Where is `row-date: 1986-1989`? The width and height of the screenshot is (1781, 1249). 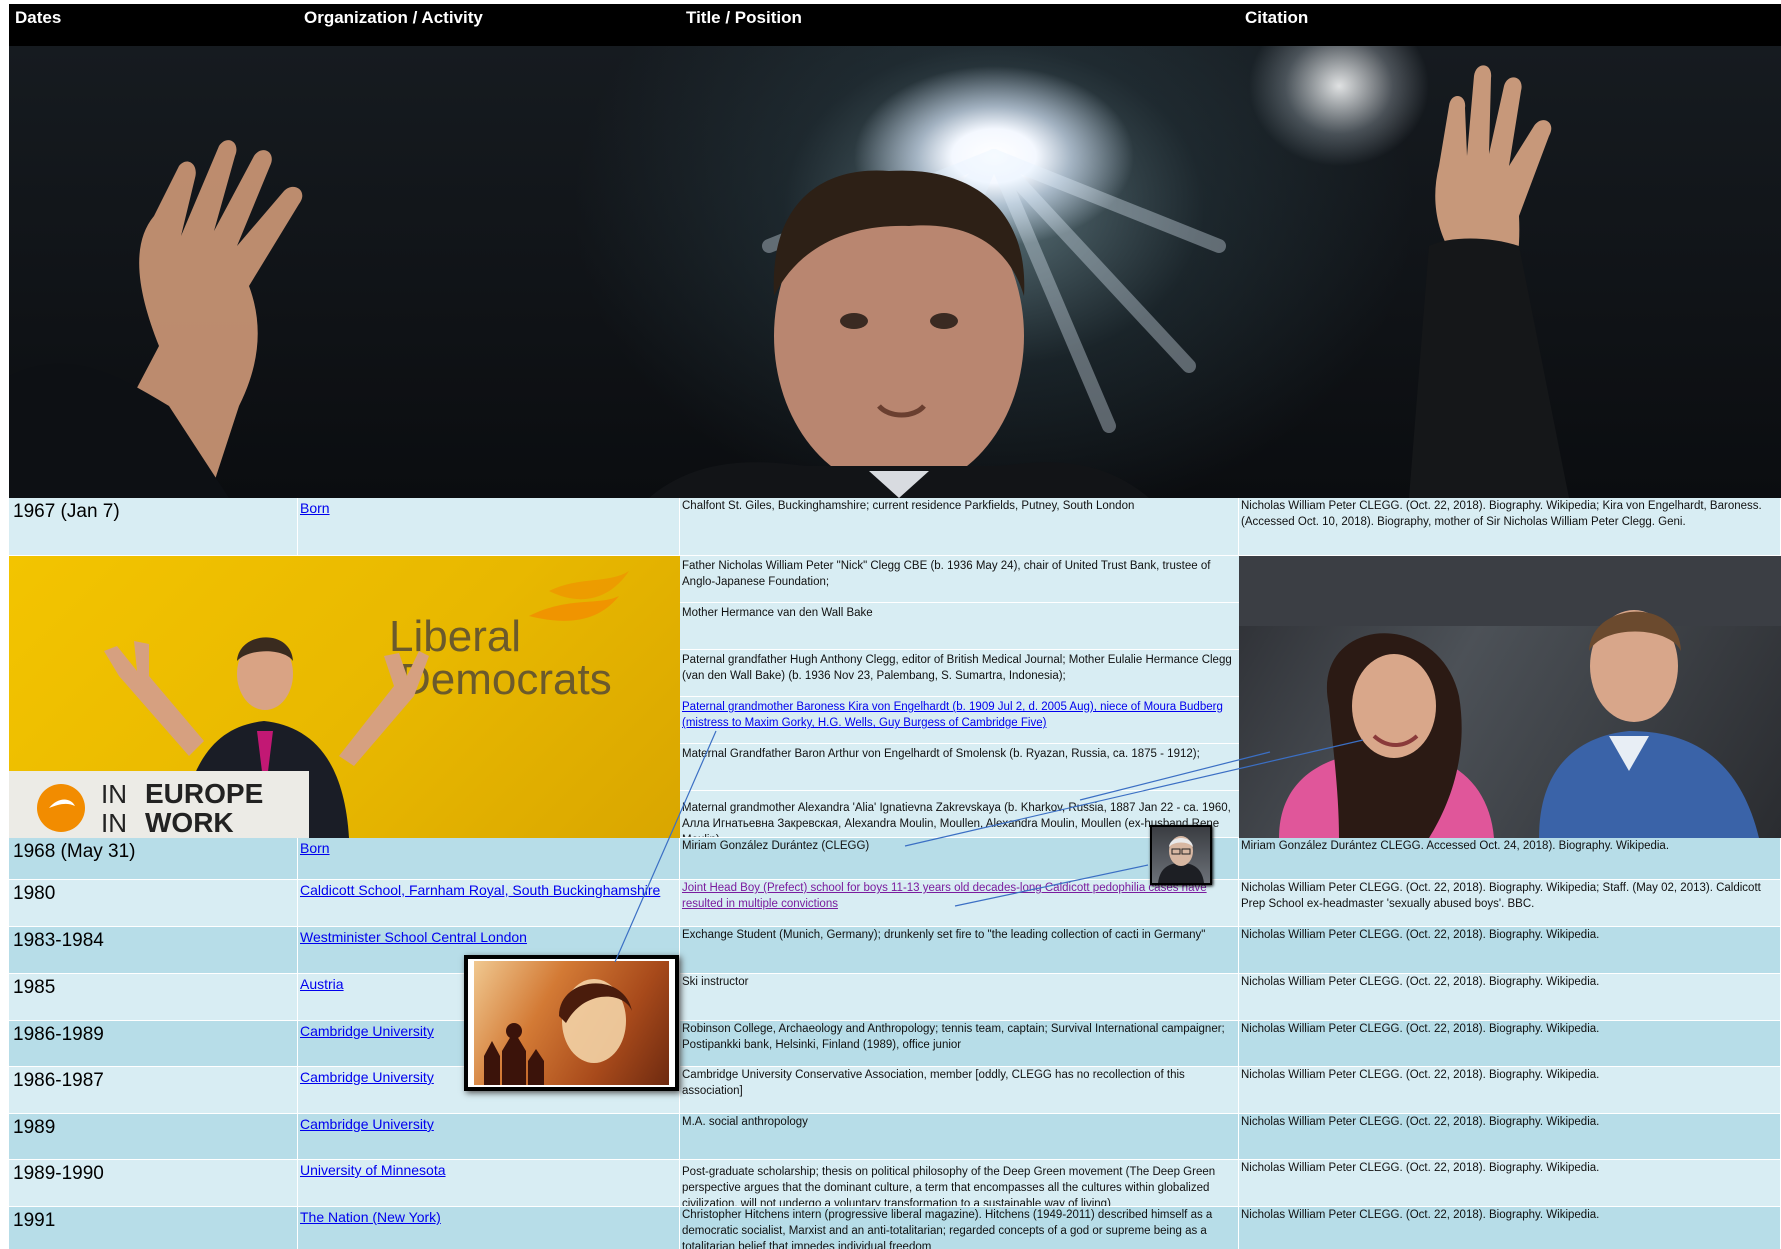 row-date: 1986-1989 is located at coordinates (153, 1044).